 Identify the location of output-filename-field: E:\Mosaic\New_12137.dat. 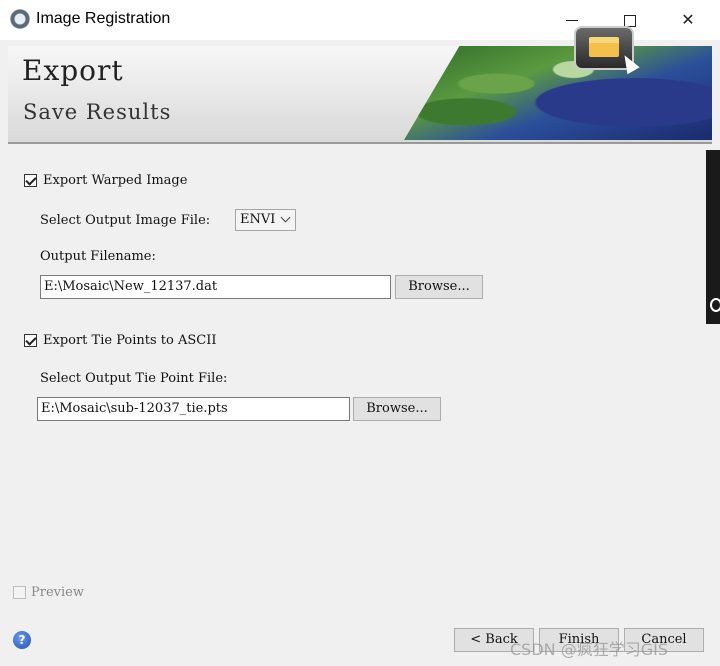
(215, 287).